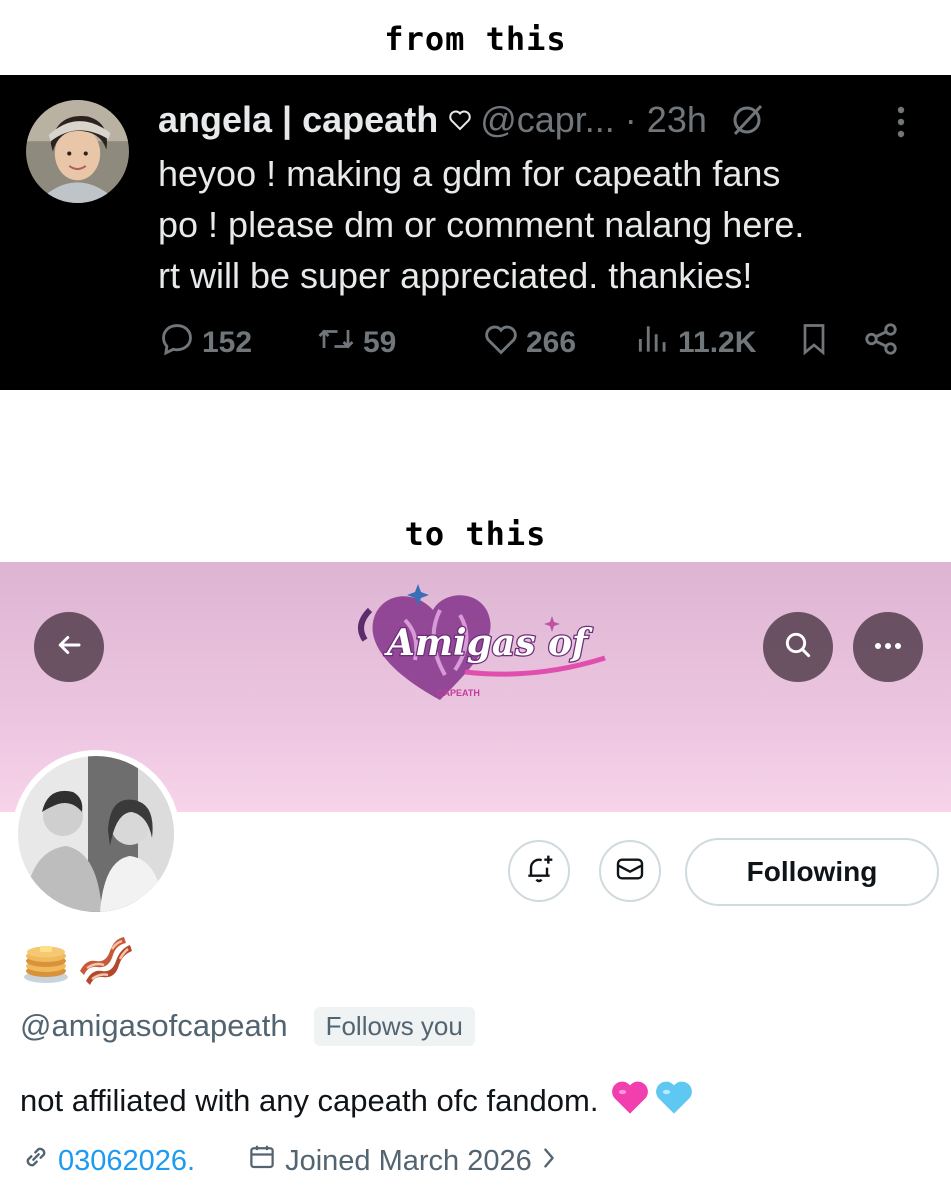  What do you see at coordinates (504, 343) in the screenshot?
I see `like-heart-icon` at bounding box center [504, 343].